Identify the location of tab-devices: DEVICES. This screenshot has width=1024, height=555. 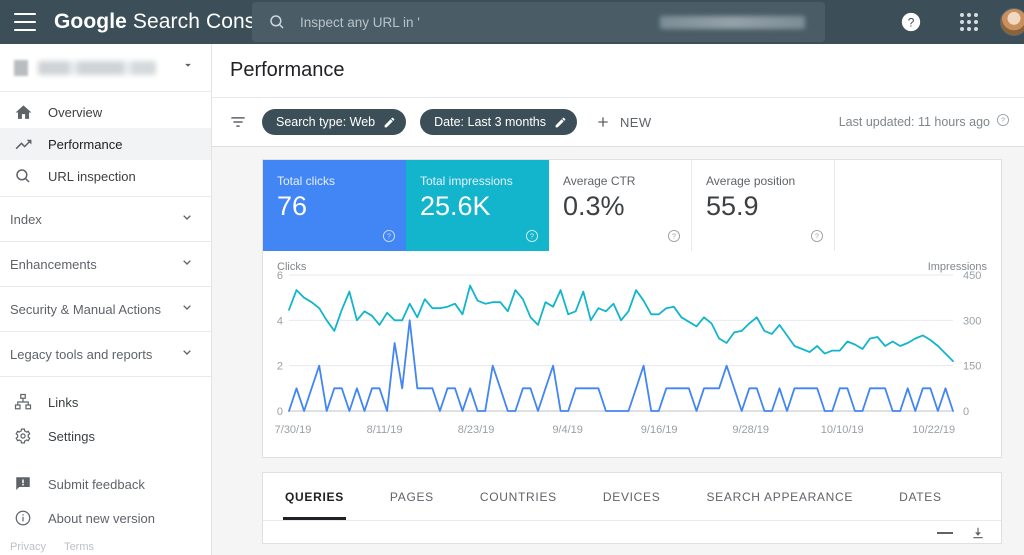
(632, 496).